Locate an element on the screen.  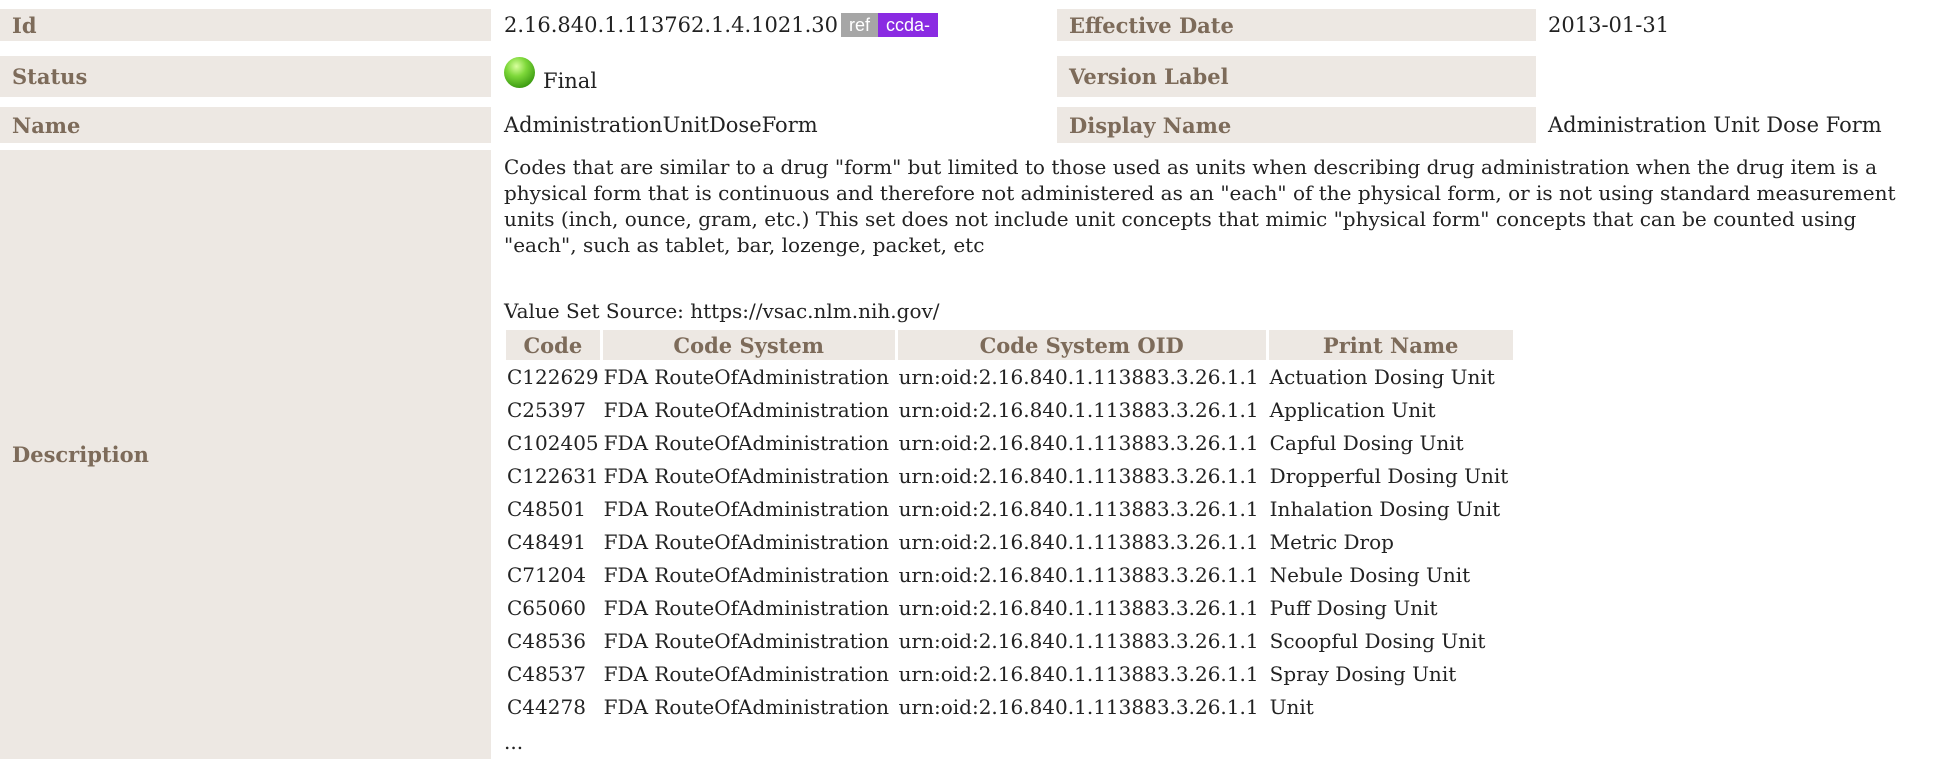
cell-code: C48537 is located at coordinates (546, 673).